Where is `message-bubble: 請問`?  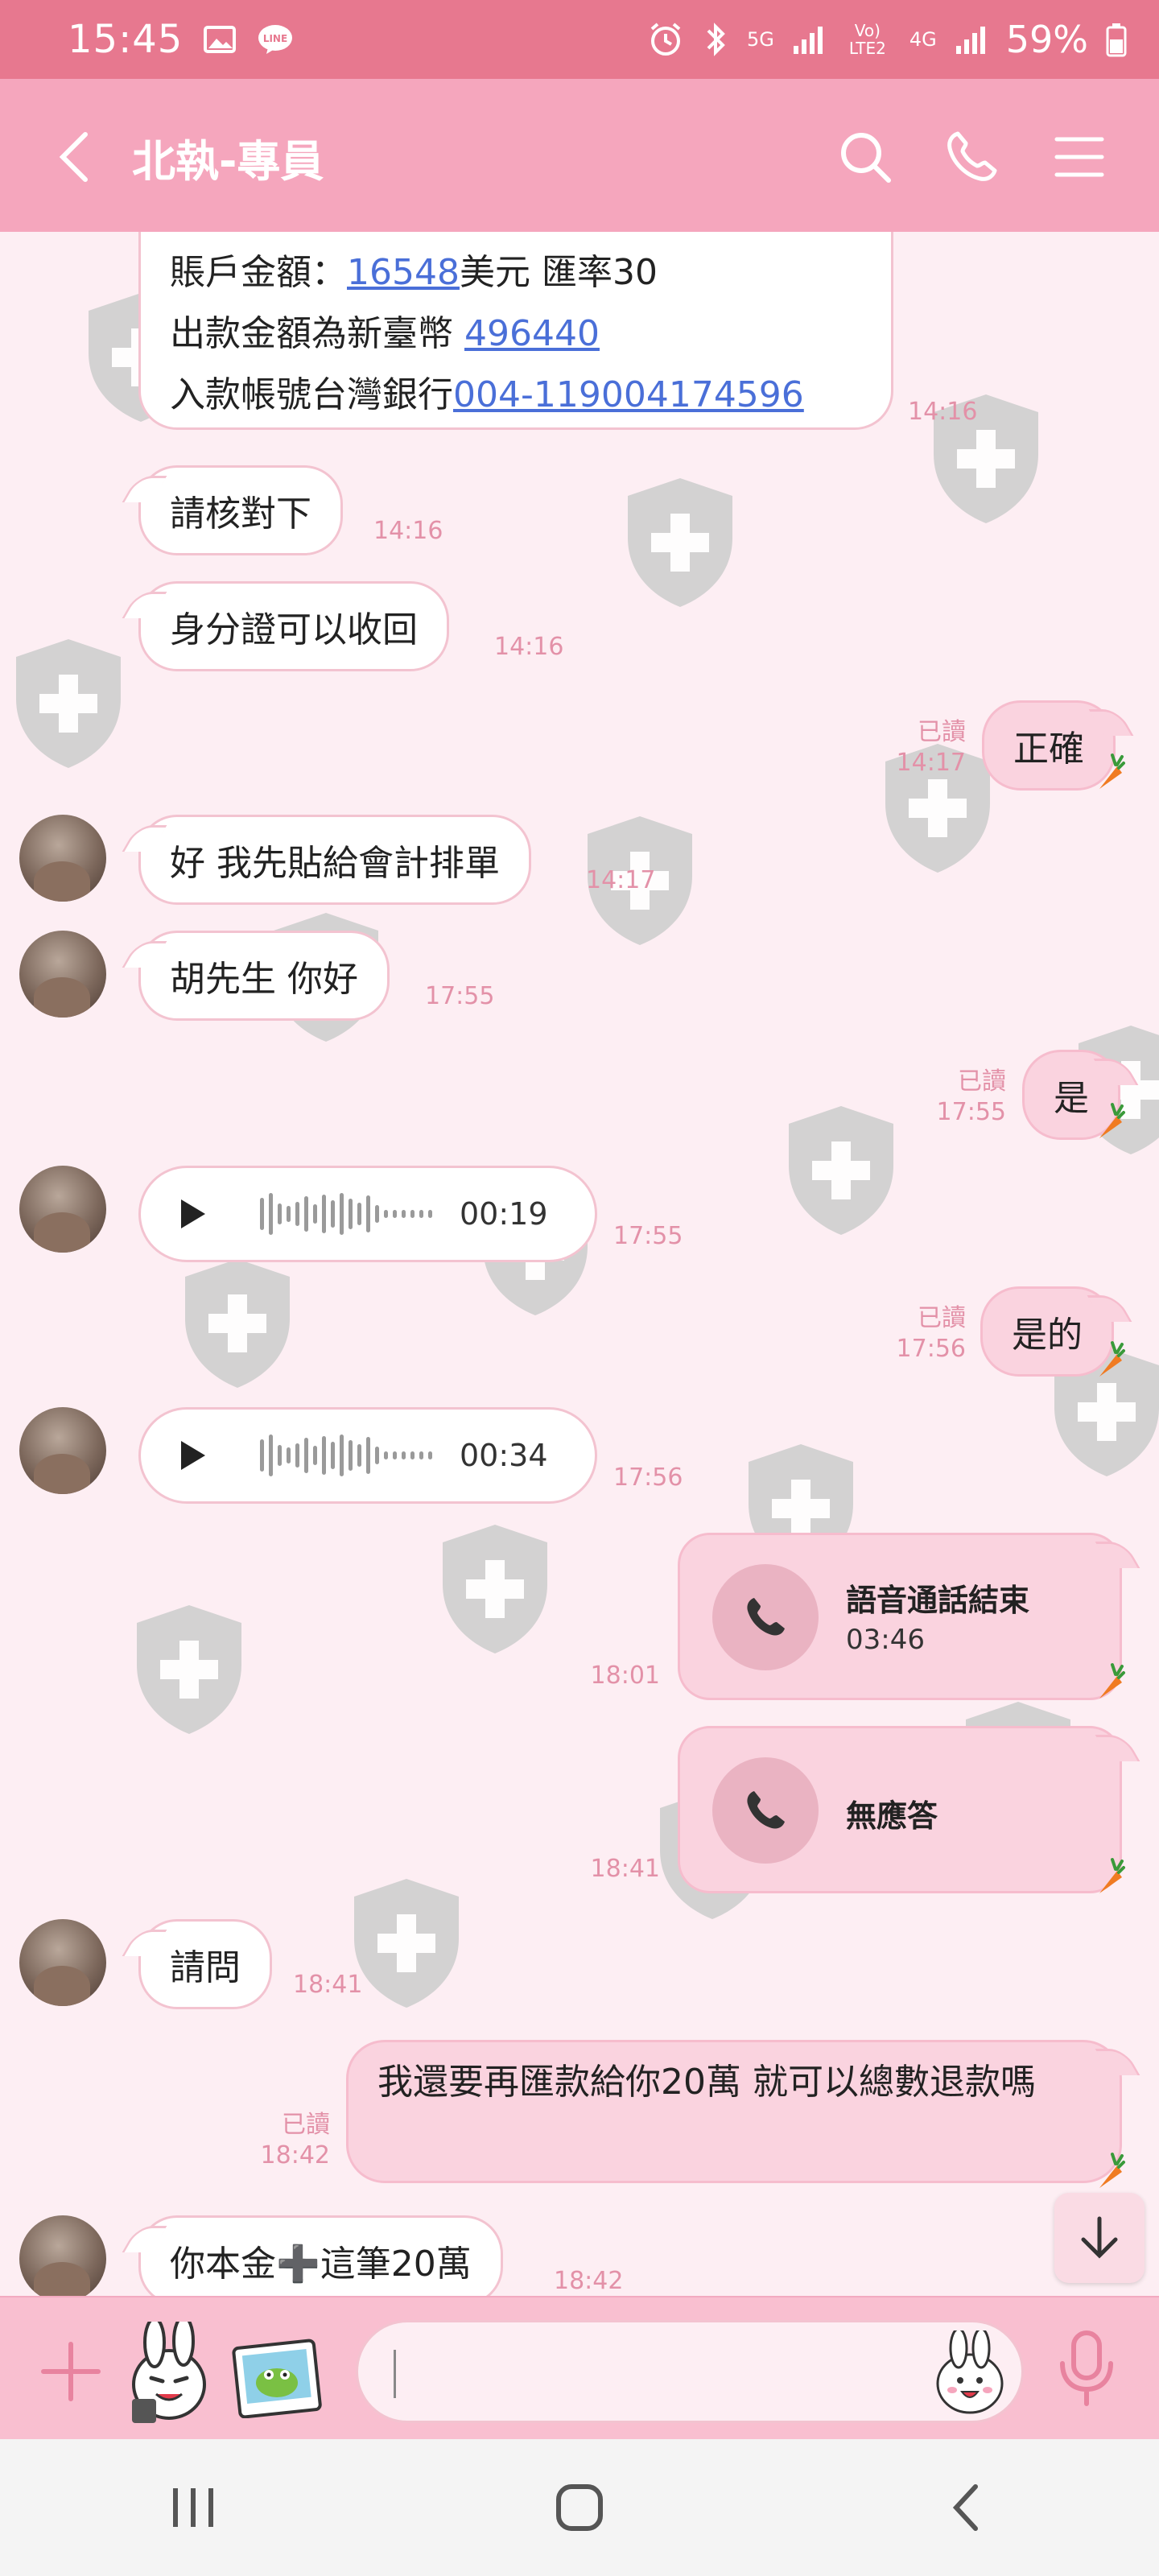
message-bubble: 請問 is located at coordinates (205, 1964).